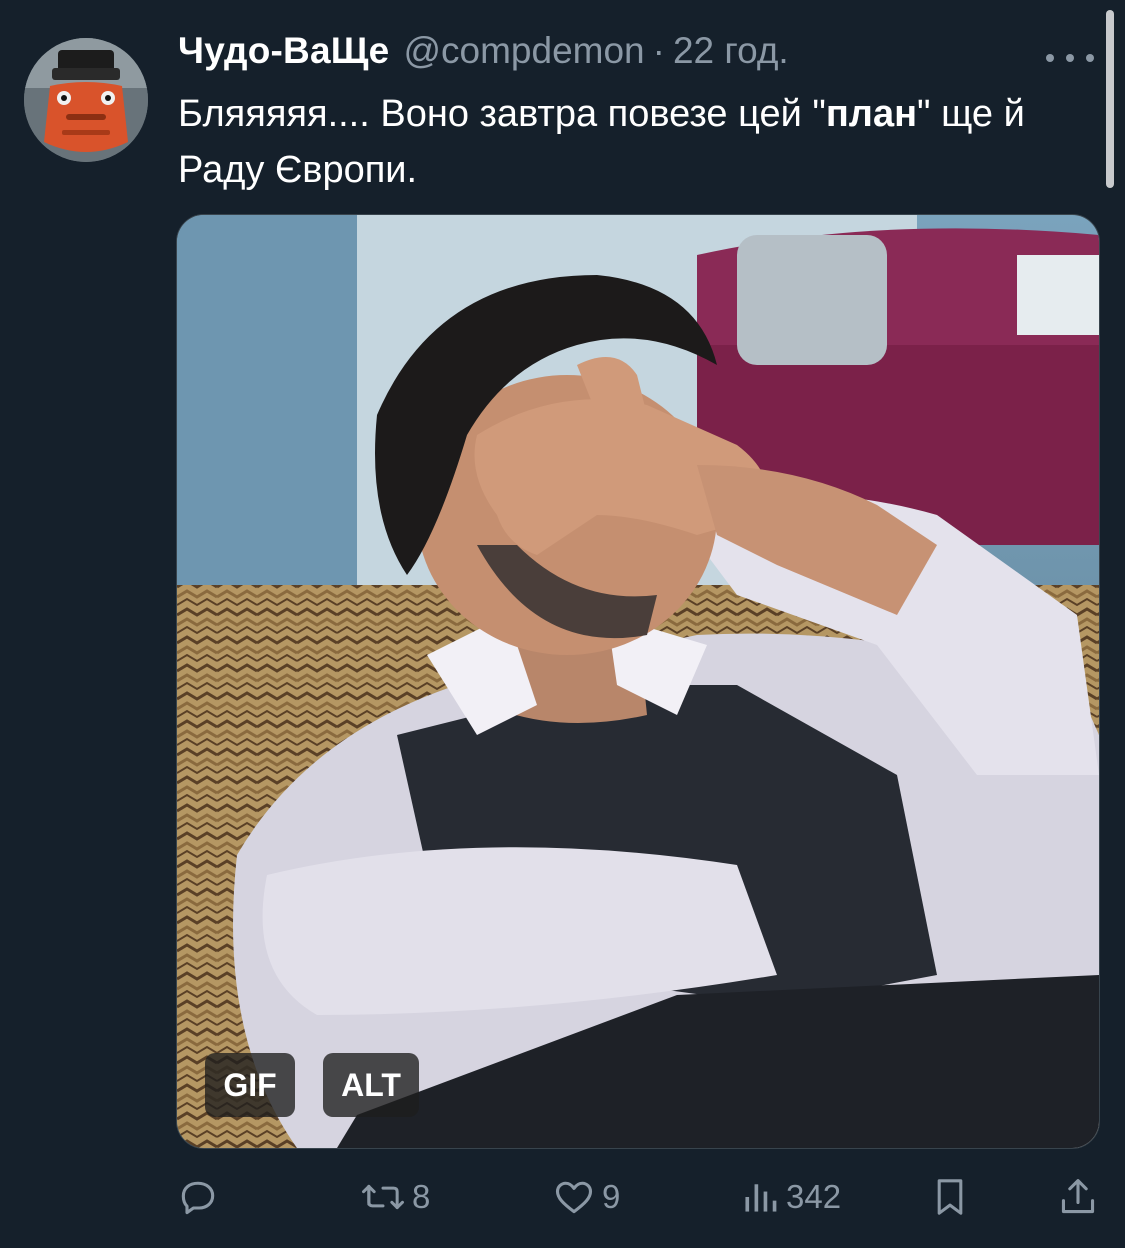 This screenshot has width=1125, height=1248. What do you see at coordinates (814, 1196) in the screenshot?
I see `views-count: 342` at bounding box center [814, 1196].